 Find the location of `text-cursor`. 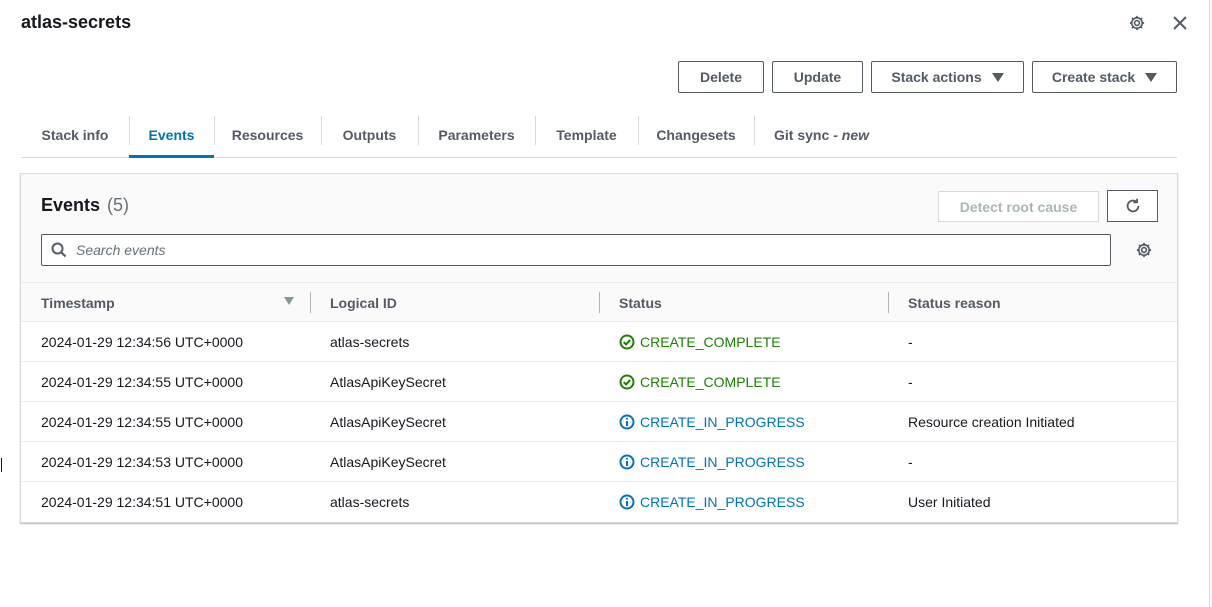

text-cursor is located at coordinates (1, 465).